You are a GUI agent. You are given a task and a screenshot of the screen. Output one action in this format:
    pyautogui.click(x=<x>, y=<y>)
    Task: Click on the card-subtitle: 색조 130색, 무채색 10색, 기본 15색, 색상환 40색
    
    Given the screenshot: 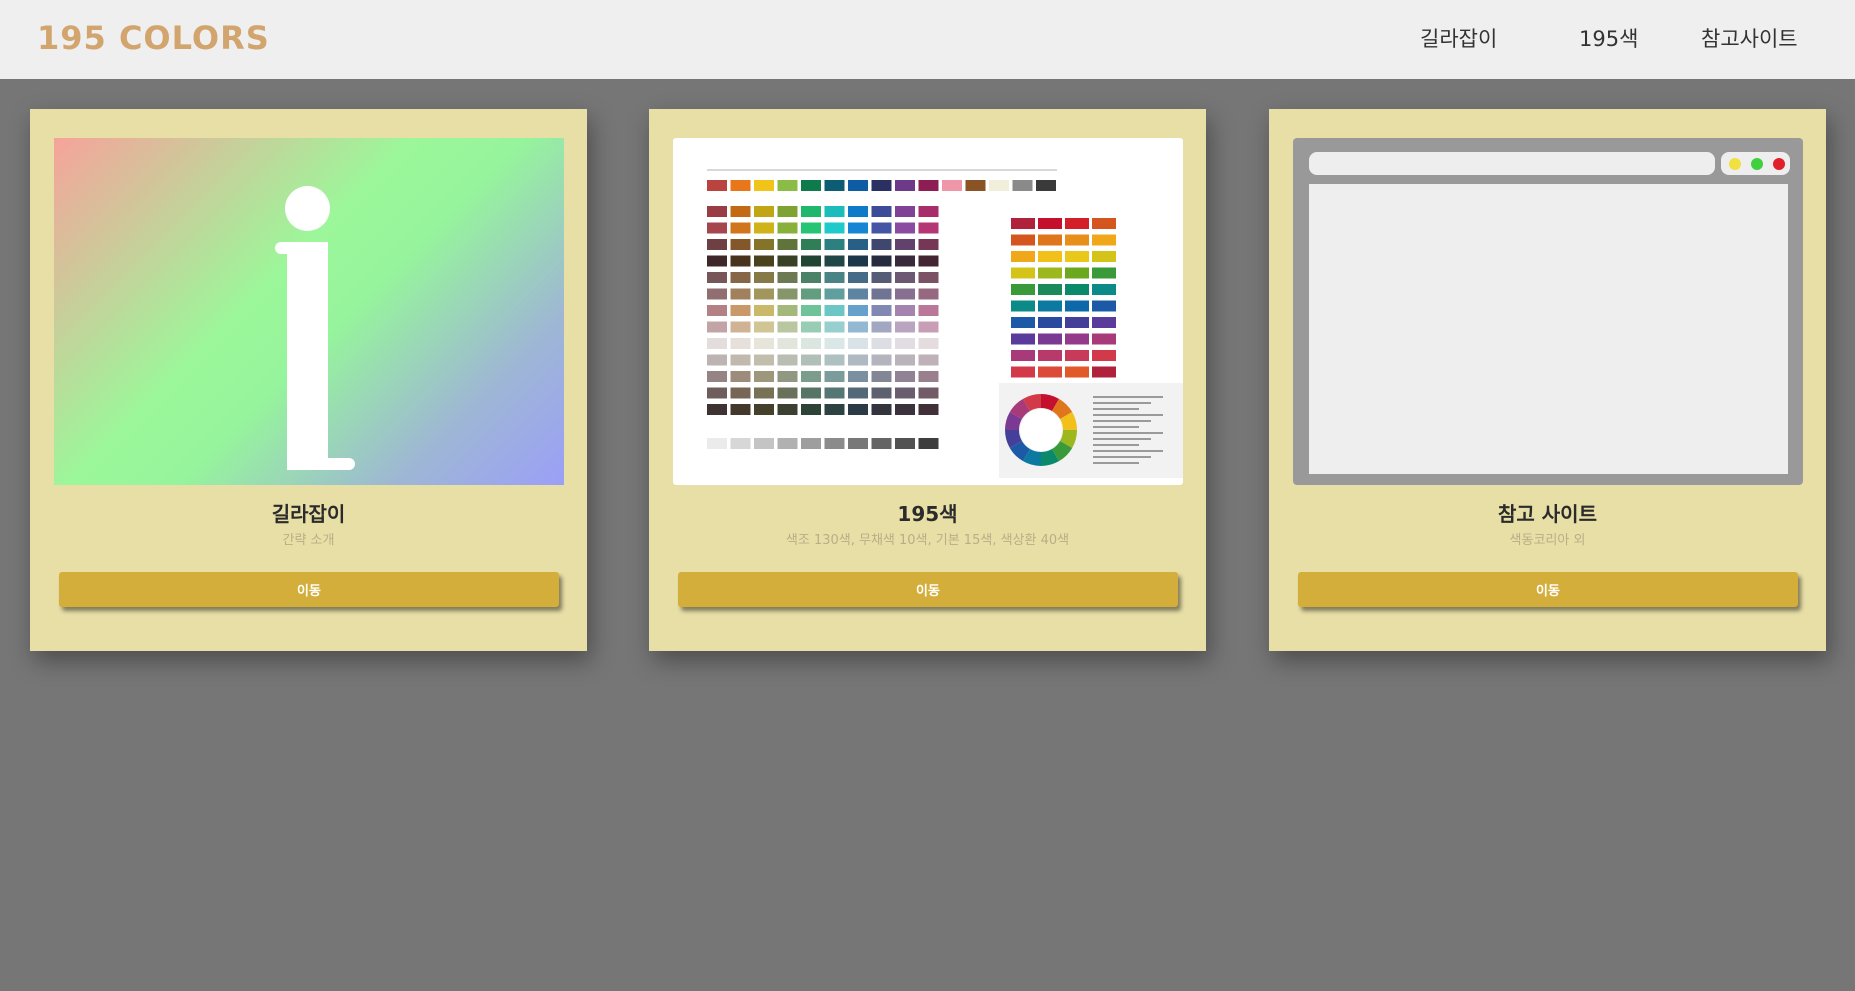 What is the action you would take?
    pyautogui.click(x=927, y=540)
    